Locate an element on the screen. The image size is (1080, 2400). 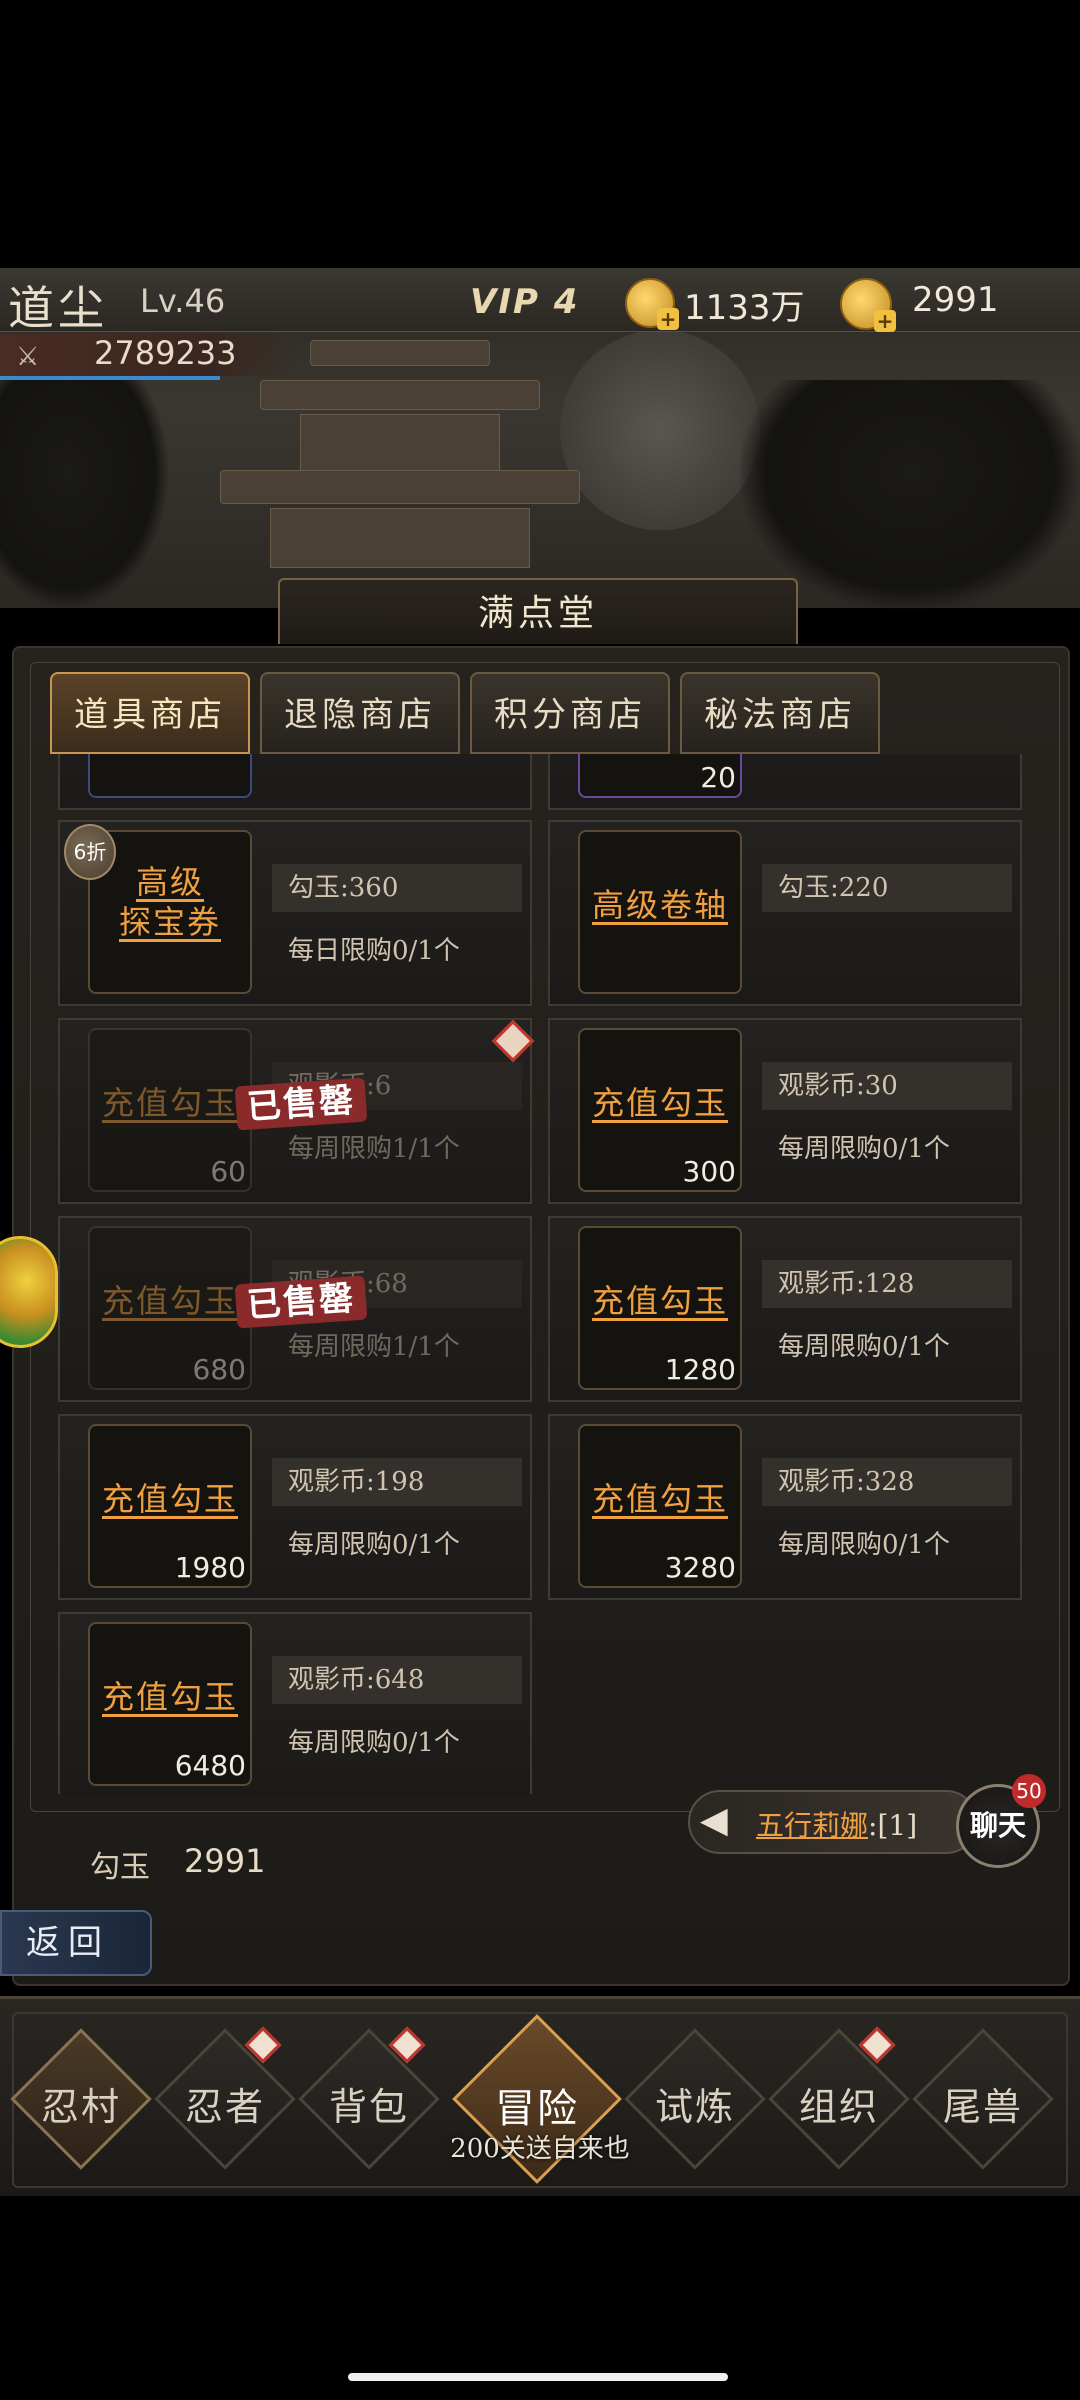
item-slot: 充值勾玉 1980 is located at coordinates (170, 1506).